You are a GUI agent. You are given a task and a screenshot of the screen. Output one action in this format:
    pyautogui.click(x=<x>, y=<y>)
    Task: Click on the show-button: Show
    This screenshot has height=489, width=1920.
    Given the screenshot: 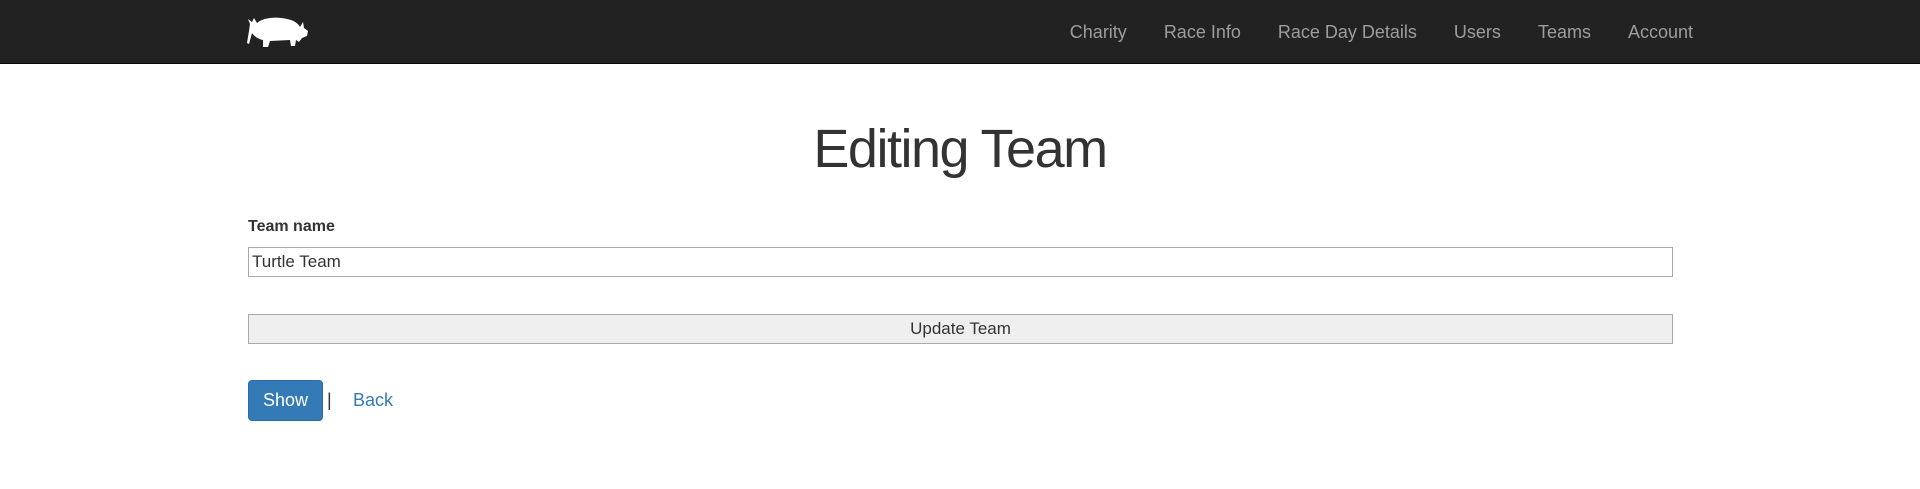 What is the action you would take?
    pyautogui.click(x=285, y=400)
    